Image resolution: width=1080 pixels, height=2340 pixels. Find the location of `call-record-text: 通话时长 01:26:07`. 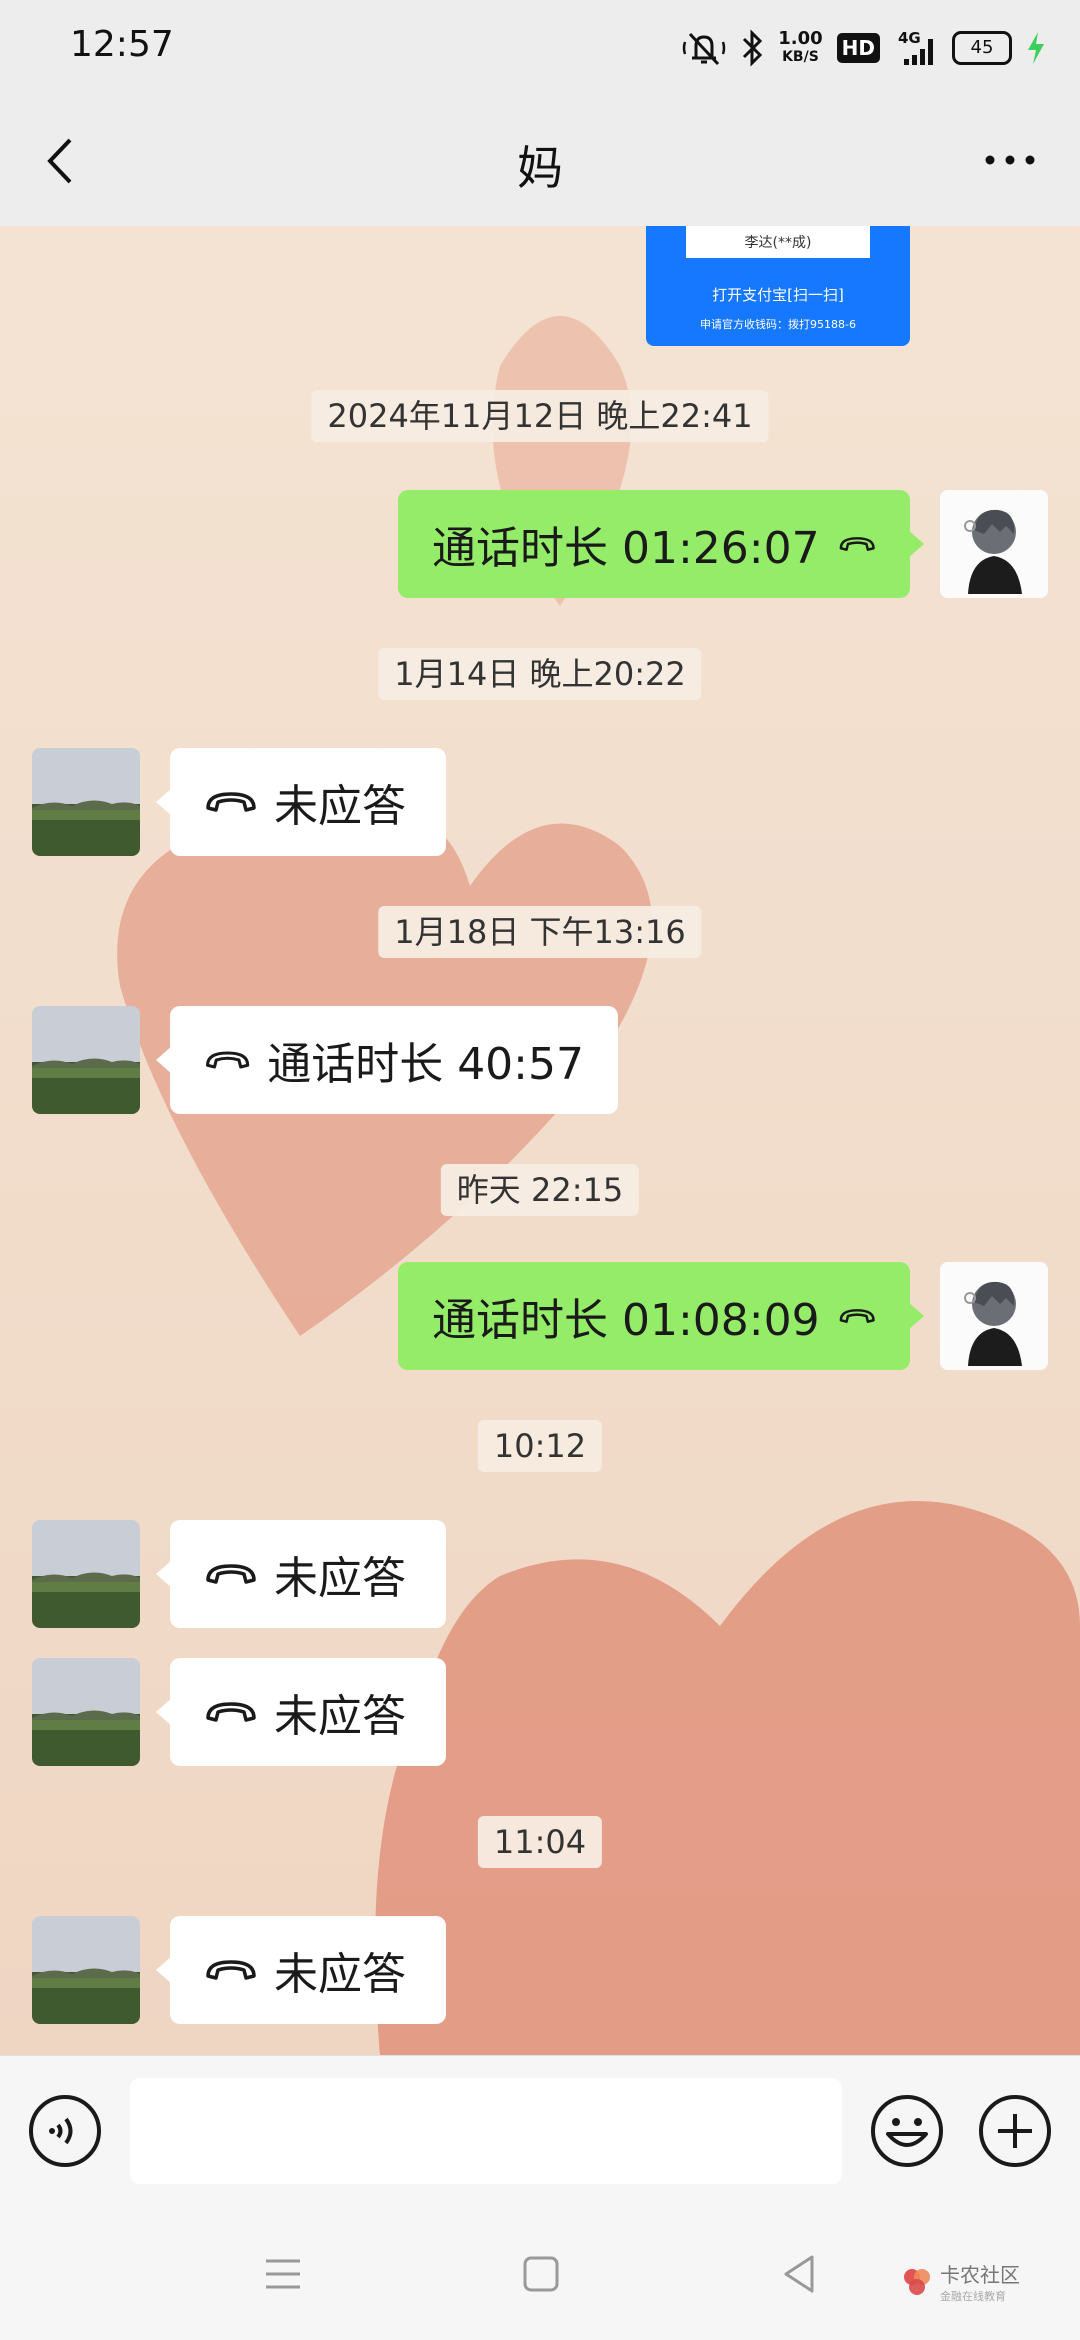

call-record-text: 通话时长 01:26:07 is located at coordinates (626, 548).